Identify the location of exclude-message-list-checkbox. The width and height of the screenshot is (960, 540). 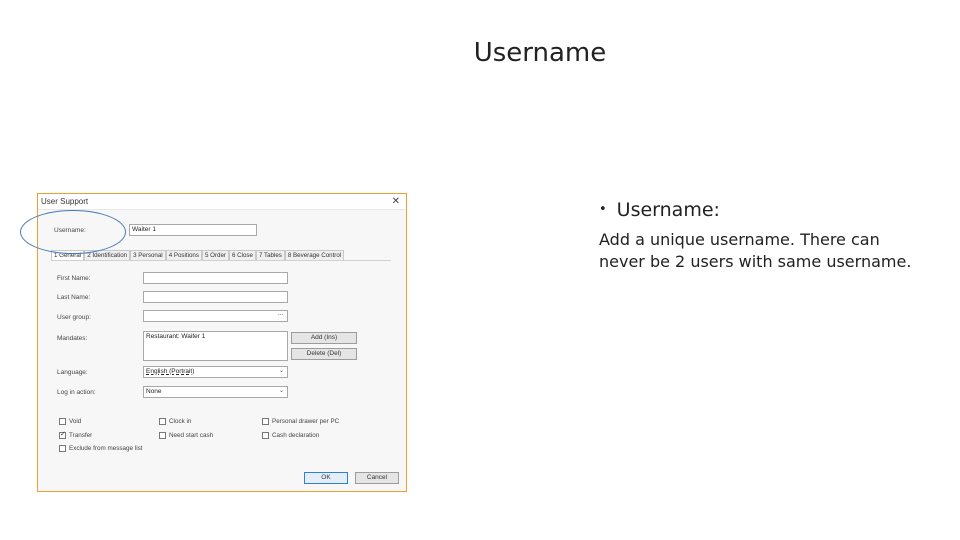
(62, 448).